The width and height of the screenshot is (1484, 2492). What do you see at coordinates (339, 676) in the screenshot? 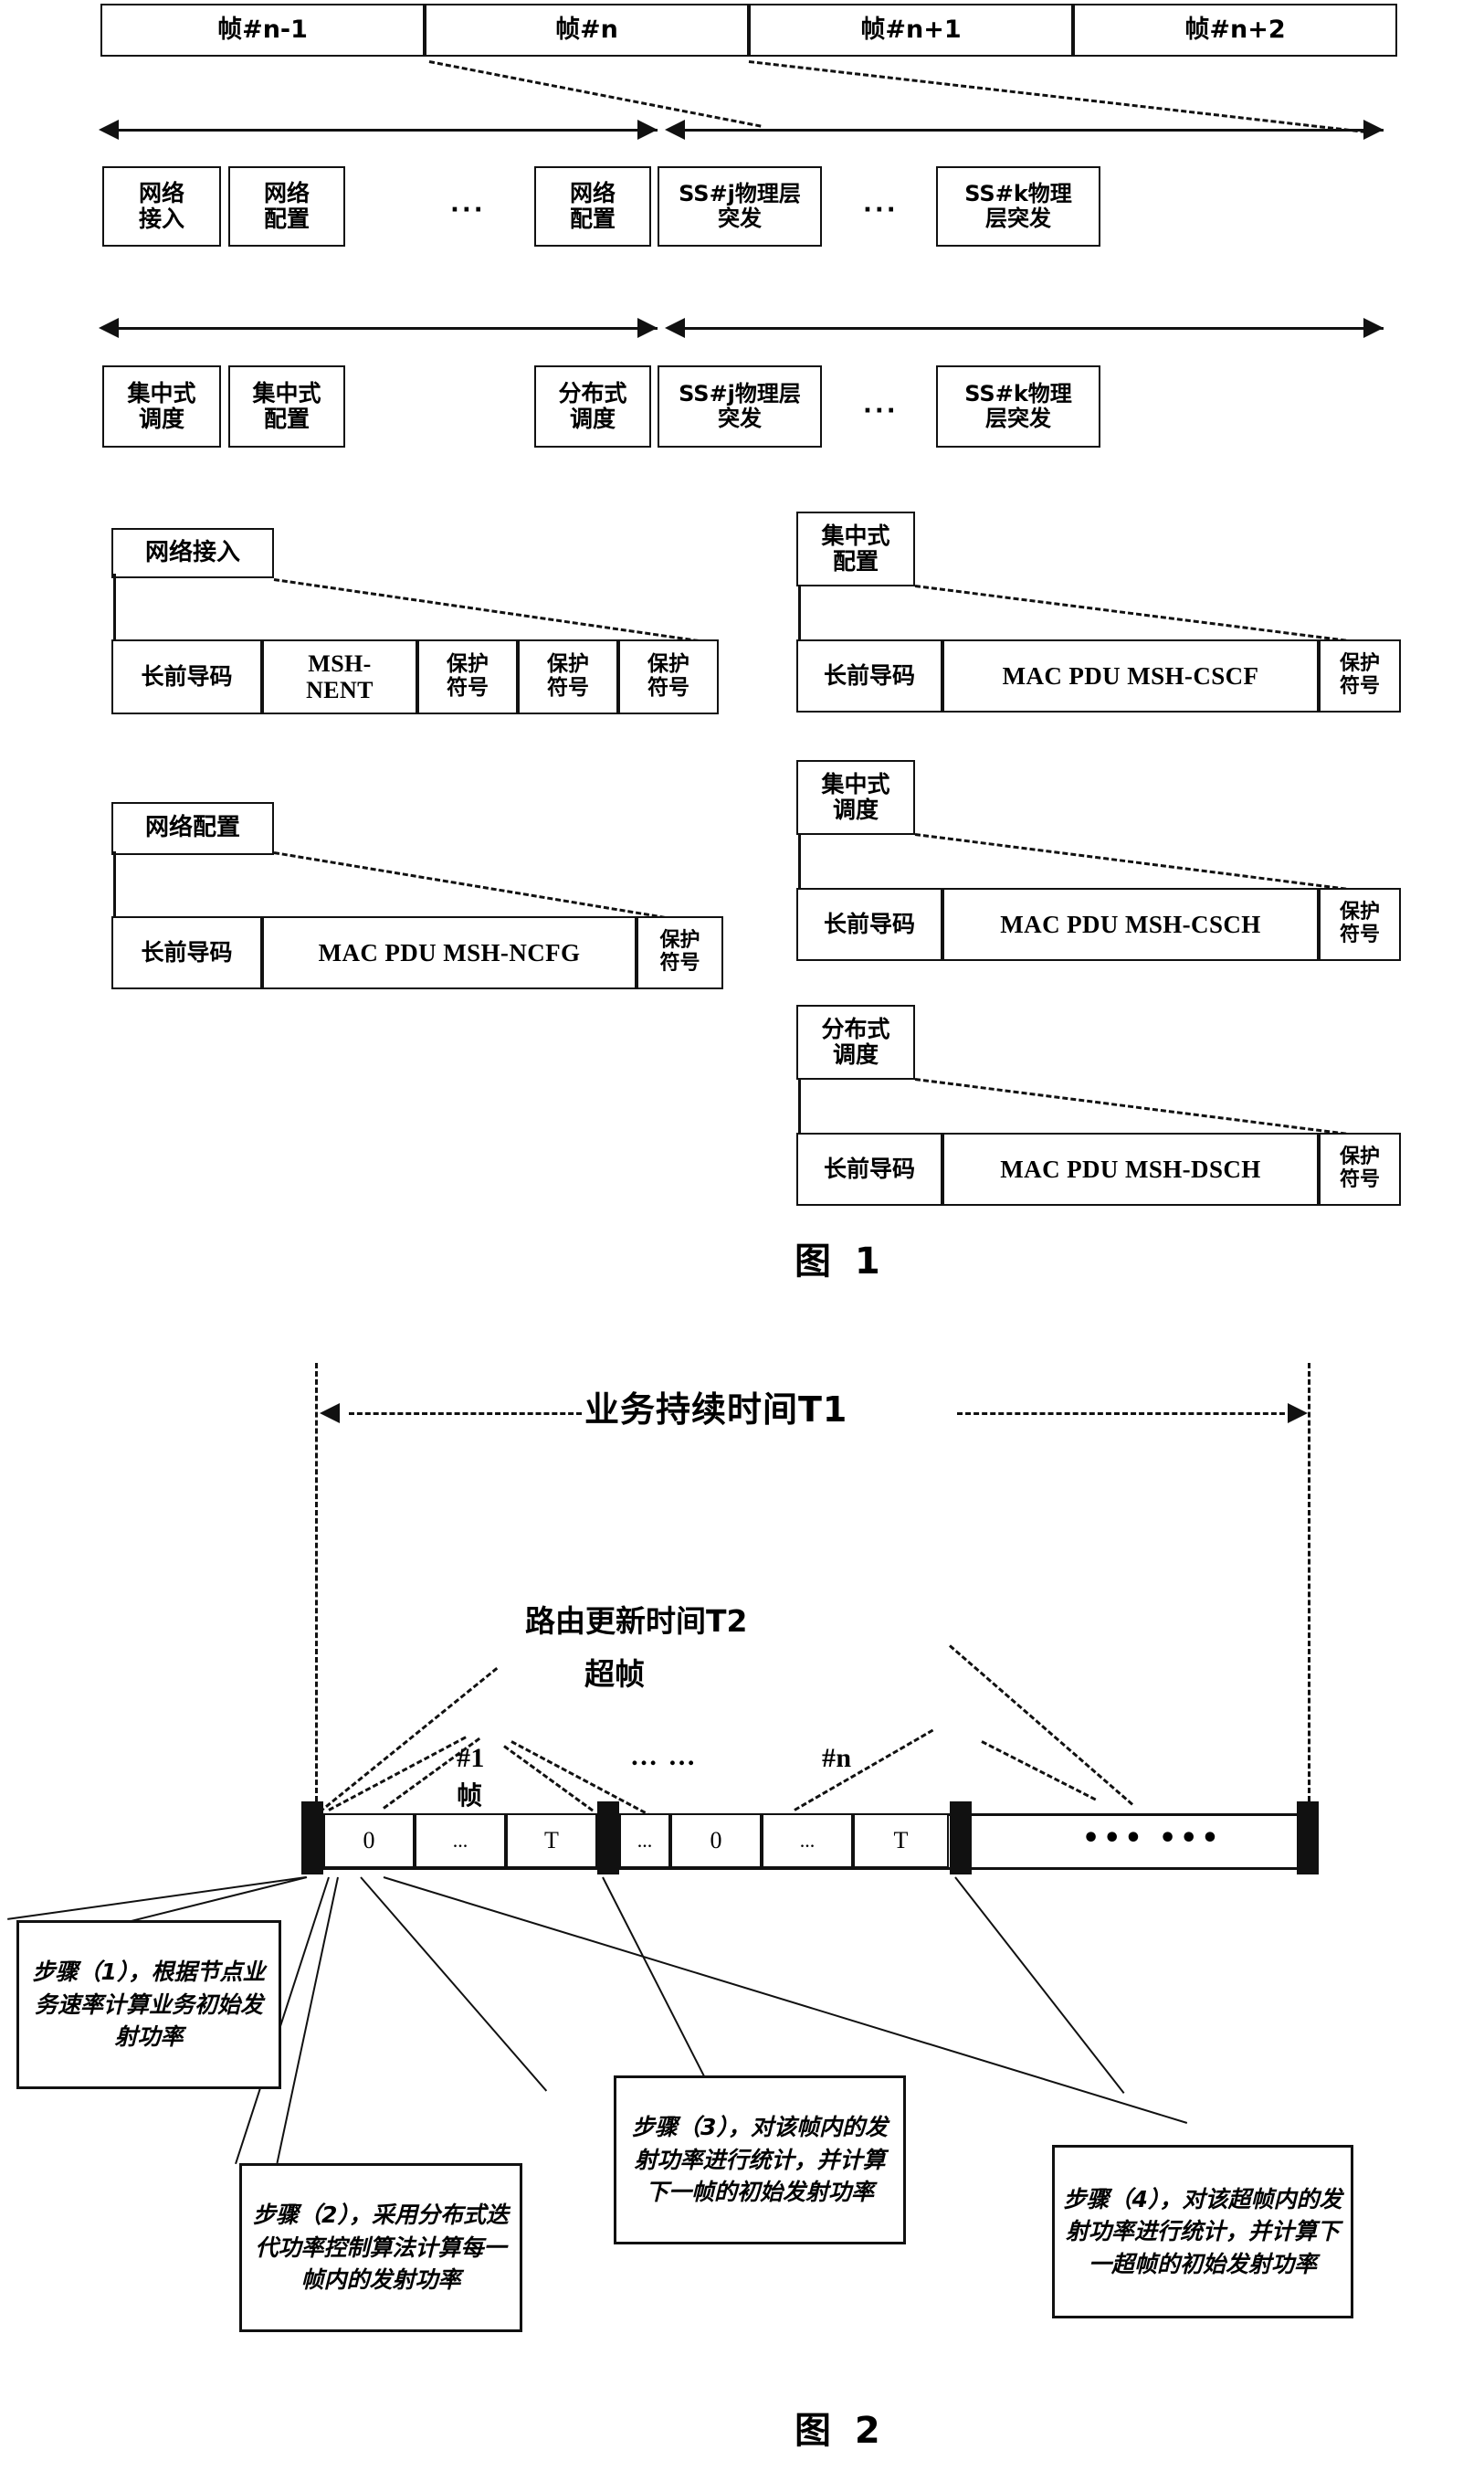
I see `detail-field-msh-nent: MSH- NENT` at bounding box center [339, 676].